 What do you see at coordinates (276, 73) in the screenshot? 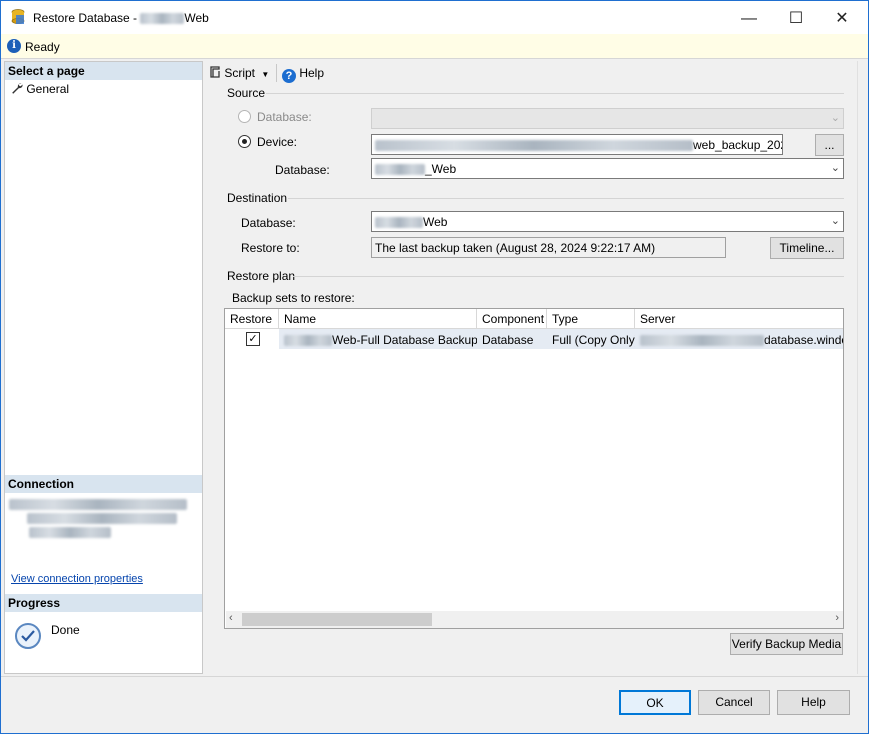
I see `toolbar-separator` at bounding box center [276, 73].